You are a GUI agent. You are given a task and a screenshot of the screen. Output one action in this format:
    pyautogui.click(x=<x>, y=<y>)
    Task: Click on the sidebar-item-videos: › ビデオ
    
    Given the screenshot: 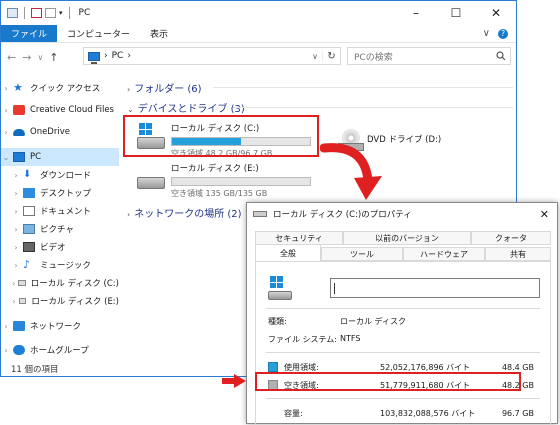 What is the action you would take?
    pyautogui.click(x=60, y=247)
    